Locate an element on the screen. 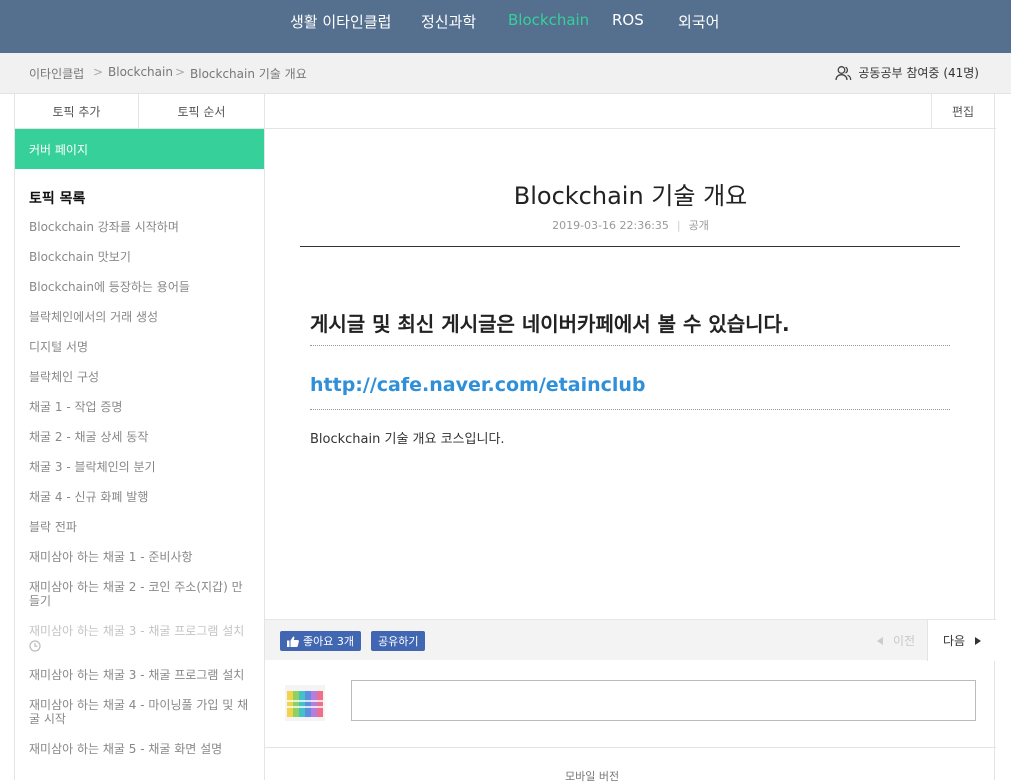 The height and width of the screenshot is (784, 1011). post-visibility: 공개 is located at coordinates (698, 225).